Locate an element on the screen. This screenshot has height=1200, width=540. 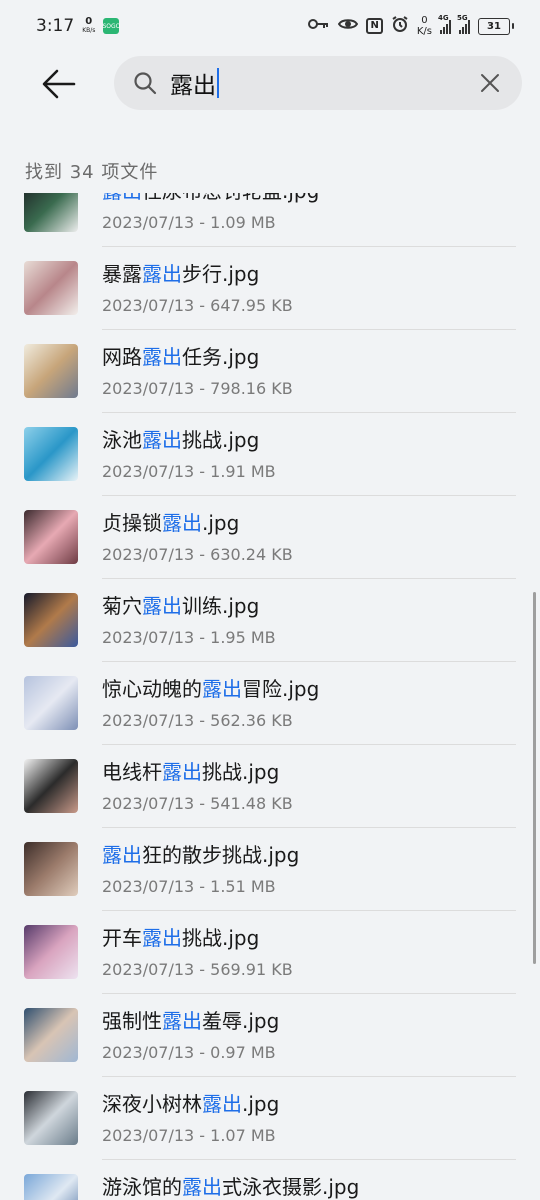
file-meta: 2023/07/13 - 1.95 MB is located at coordinates (189, 637).